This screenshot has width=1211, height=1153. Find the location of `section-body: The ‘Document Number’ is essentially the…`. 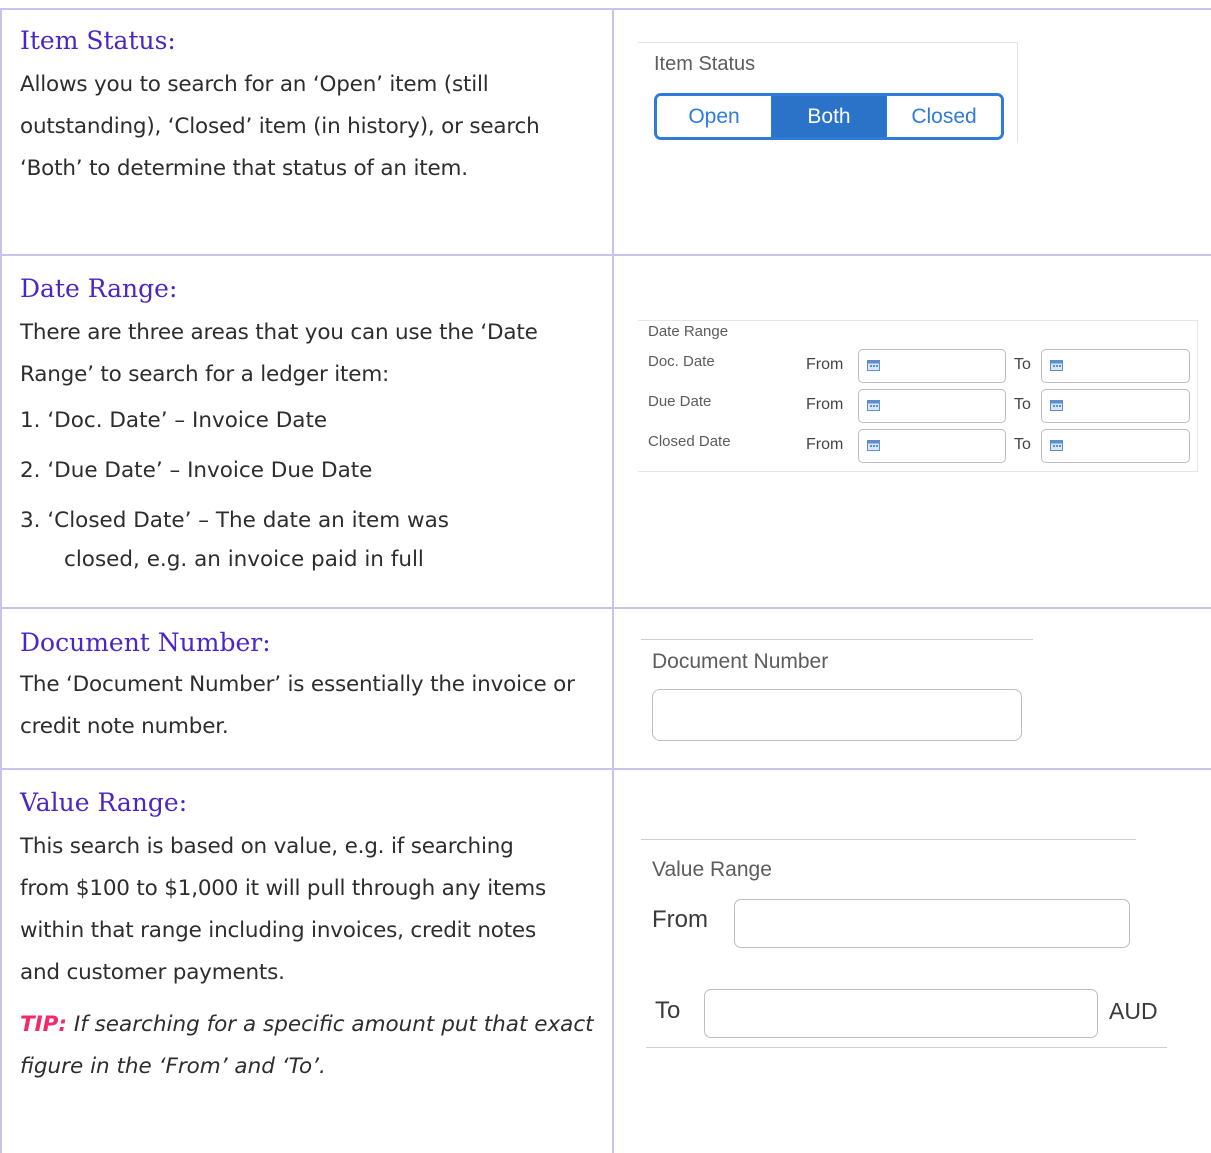

section-body: The ‘Document Number’ is essentially the… is located at coordinates (297, 705).